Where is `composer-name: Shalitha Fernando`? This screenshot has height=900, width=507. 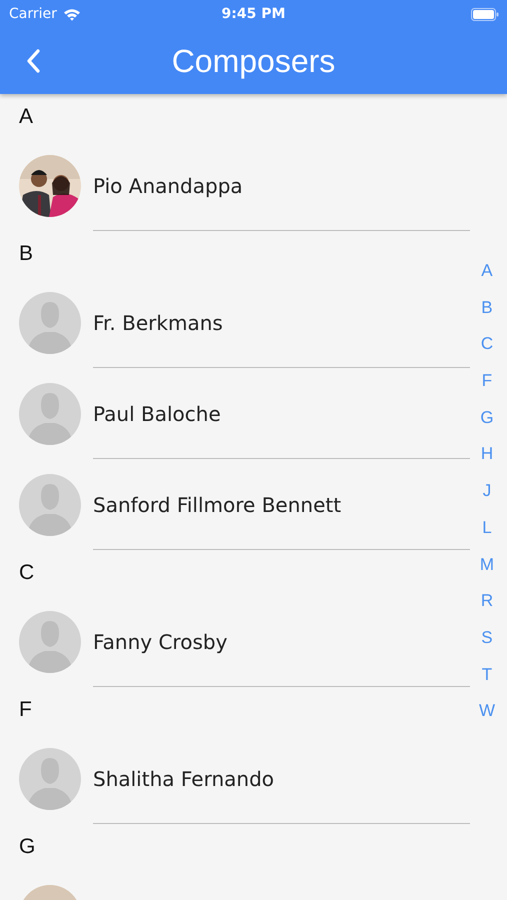
composer-name: Shalitha Fernando is located at coordinates (183, 778).